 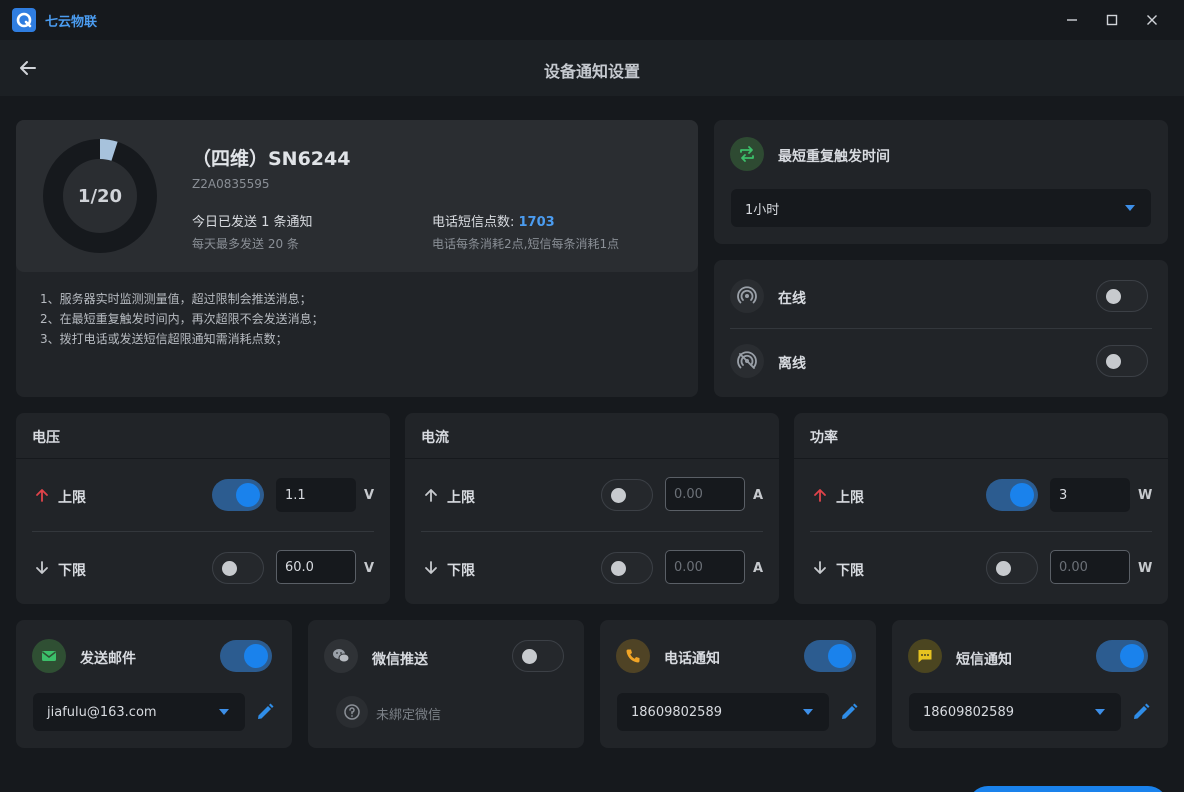 What do you see at coordinates (692, 659) in the screenshot?
I see `phone-label: 电话通知` at bounding box center [692, 659].